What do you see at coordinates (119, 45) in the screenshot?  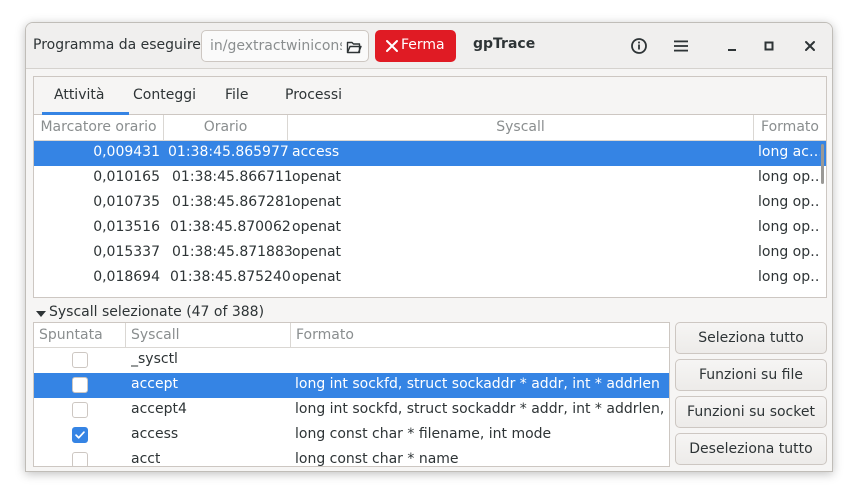 I see `program-label: Programma da eseguire:` at bounding box center [119, 45].